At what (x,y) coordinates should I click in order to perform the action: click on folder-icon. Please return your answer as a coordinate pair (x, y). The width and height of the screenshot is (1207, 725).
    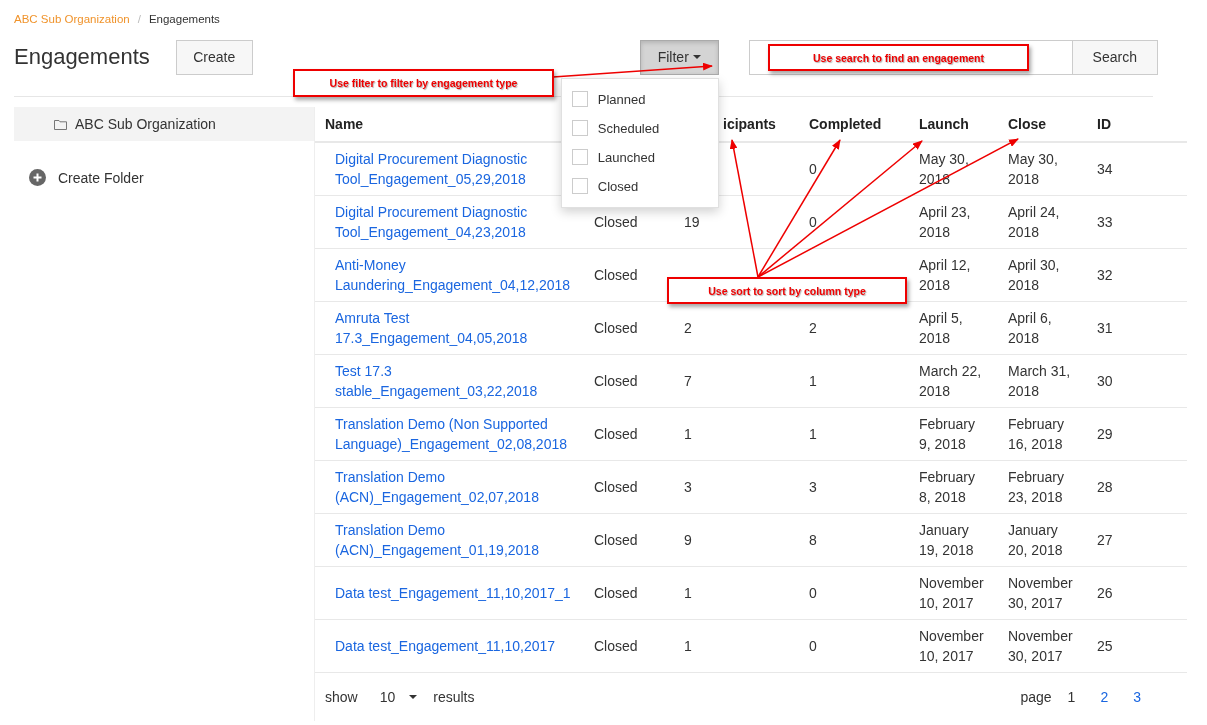
    Looking at the image, I should click on (60, 124).